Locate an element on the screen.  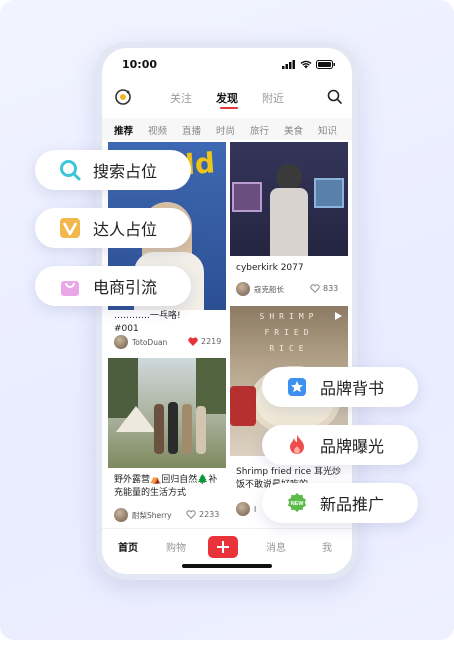
status-time: 10:00 is located at coordinates (140, 64).